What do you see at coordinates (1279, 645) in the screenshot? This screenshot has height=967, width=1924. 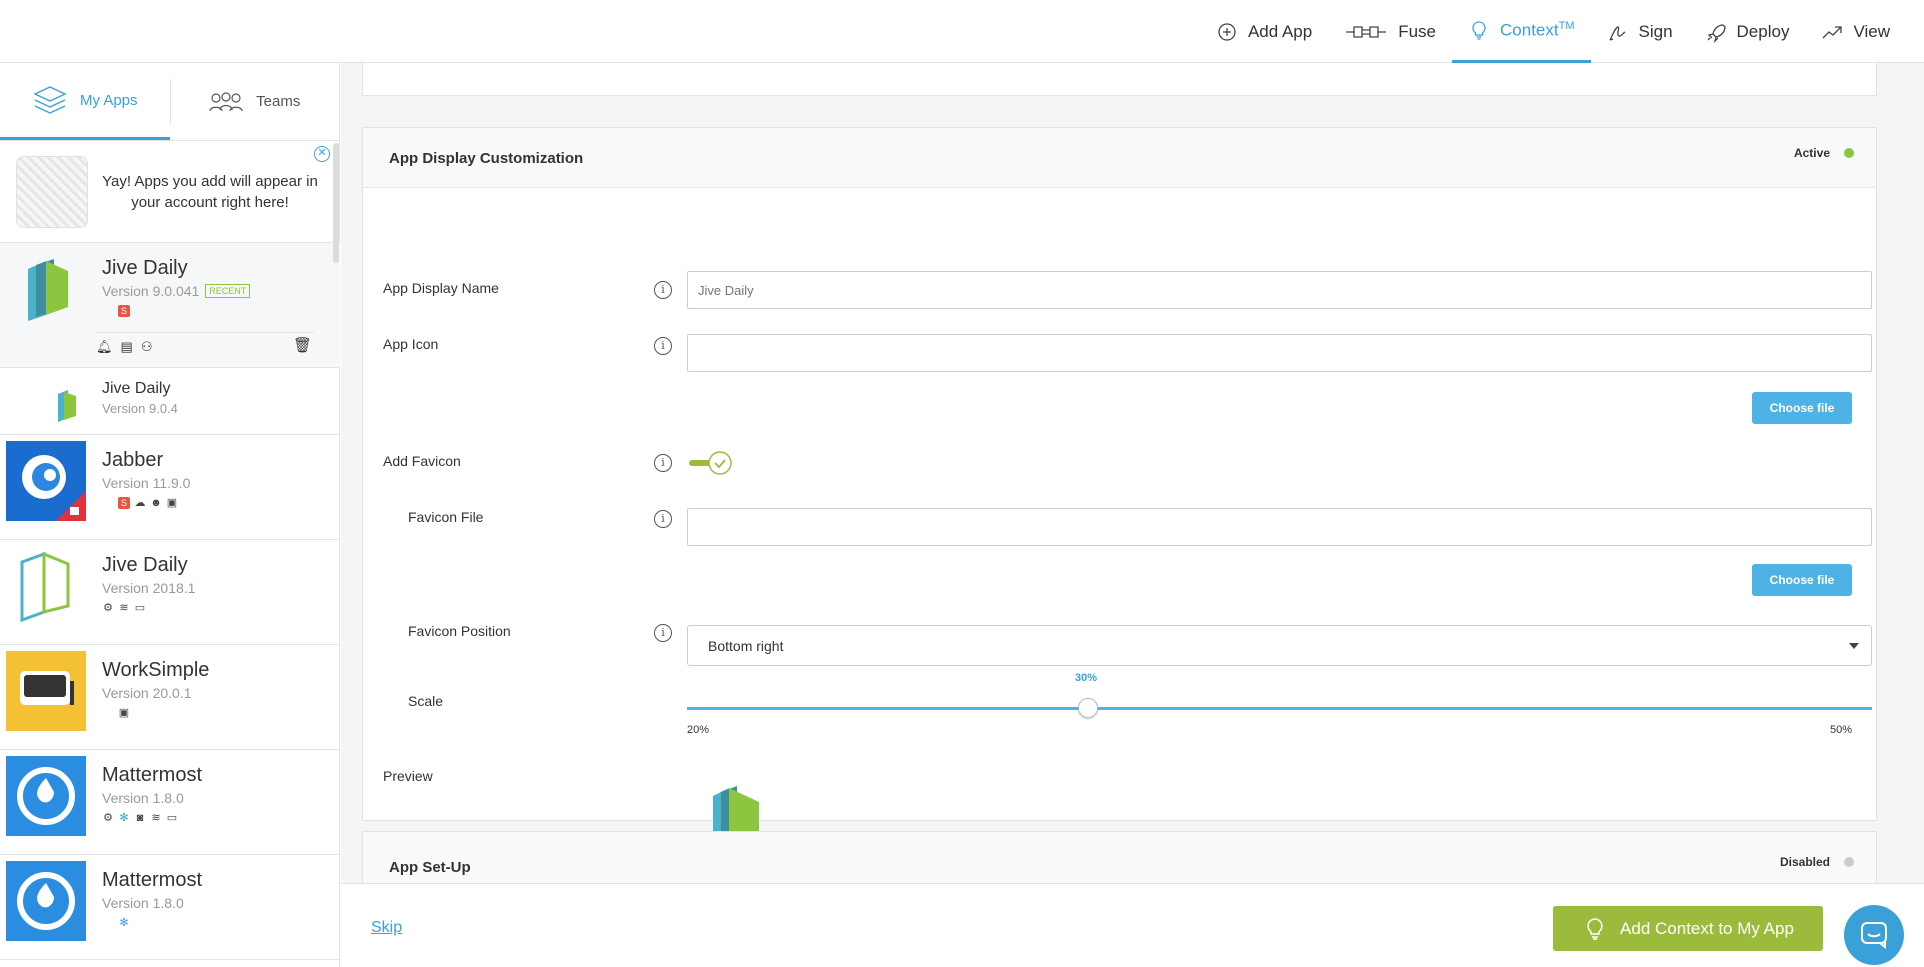 I see `favicon-position-select: Bottom right` at bounding box center [1279, 645].